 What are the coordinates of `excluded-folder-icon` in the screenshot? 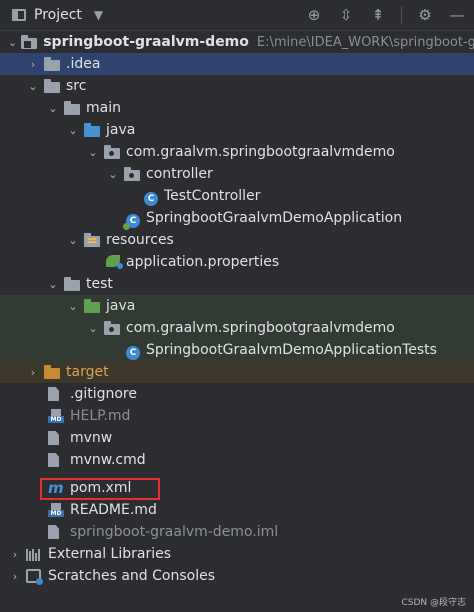 It's located at (52, 371).